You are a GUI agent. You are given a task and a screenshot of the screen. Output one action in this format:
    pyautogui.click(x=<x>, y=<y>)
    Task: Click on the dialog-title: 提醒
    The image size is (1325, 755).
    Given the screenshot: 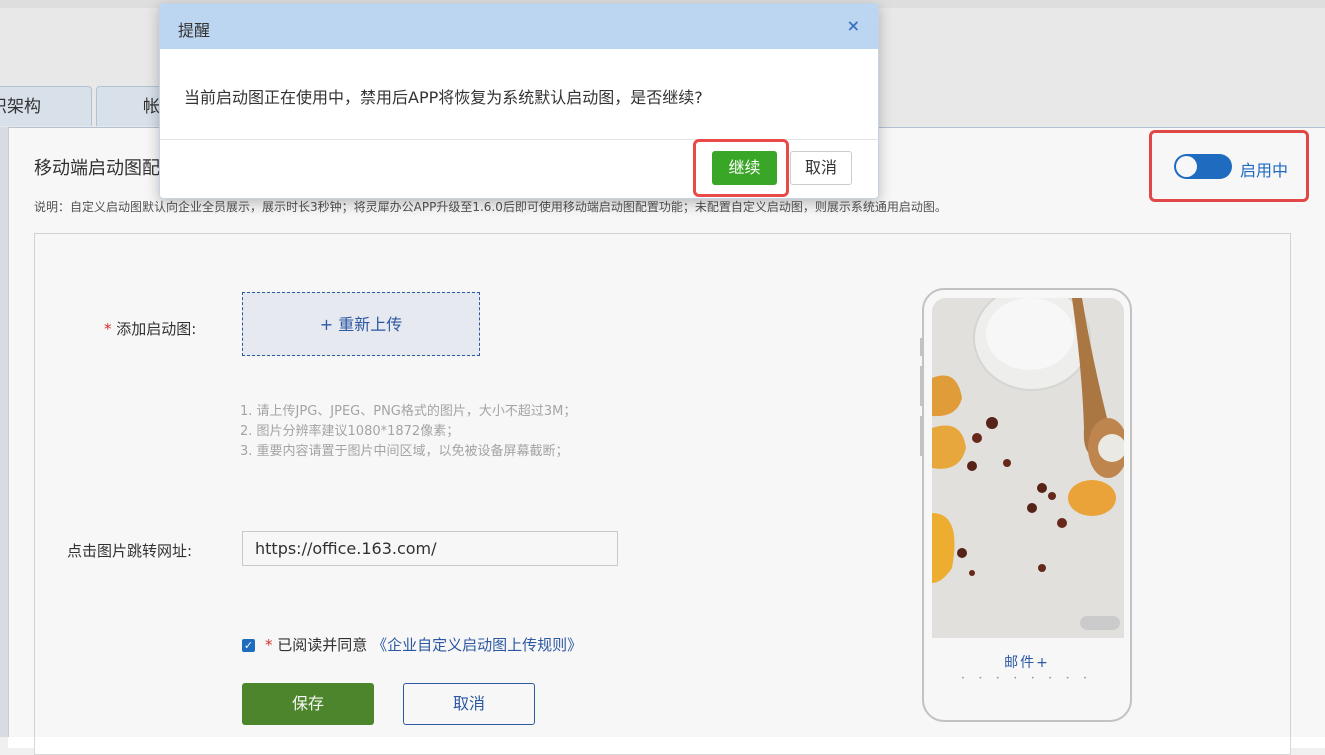 What is the action you would take?
    pyautogui.click(x=194, y=30)
    